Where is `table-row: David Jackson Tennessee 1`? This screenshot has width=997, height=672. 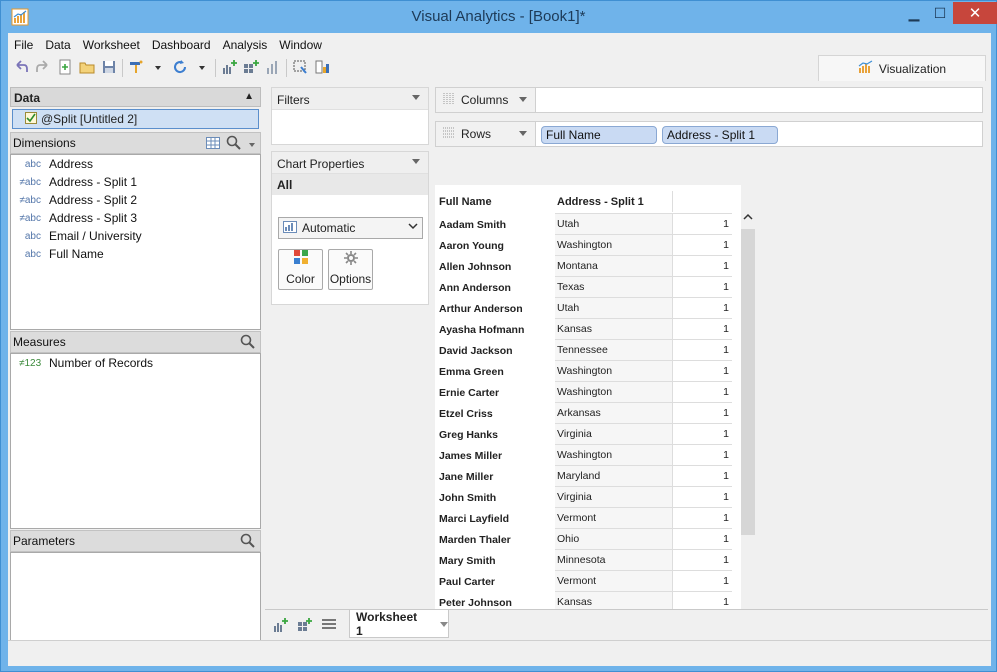 table-row: David Jackson Tennessee 1 is located at coordinates (588, 349).